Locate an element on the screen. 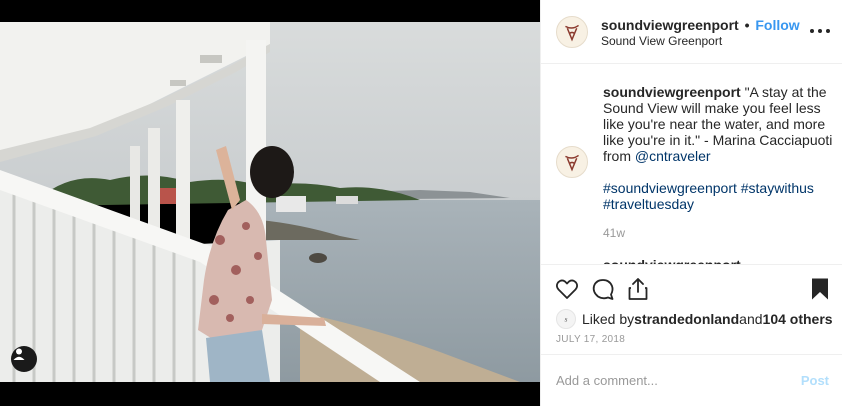 The image size is (842, 406). likes-middle: and is located at coordinates (751, 319).